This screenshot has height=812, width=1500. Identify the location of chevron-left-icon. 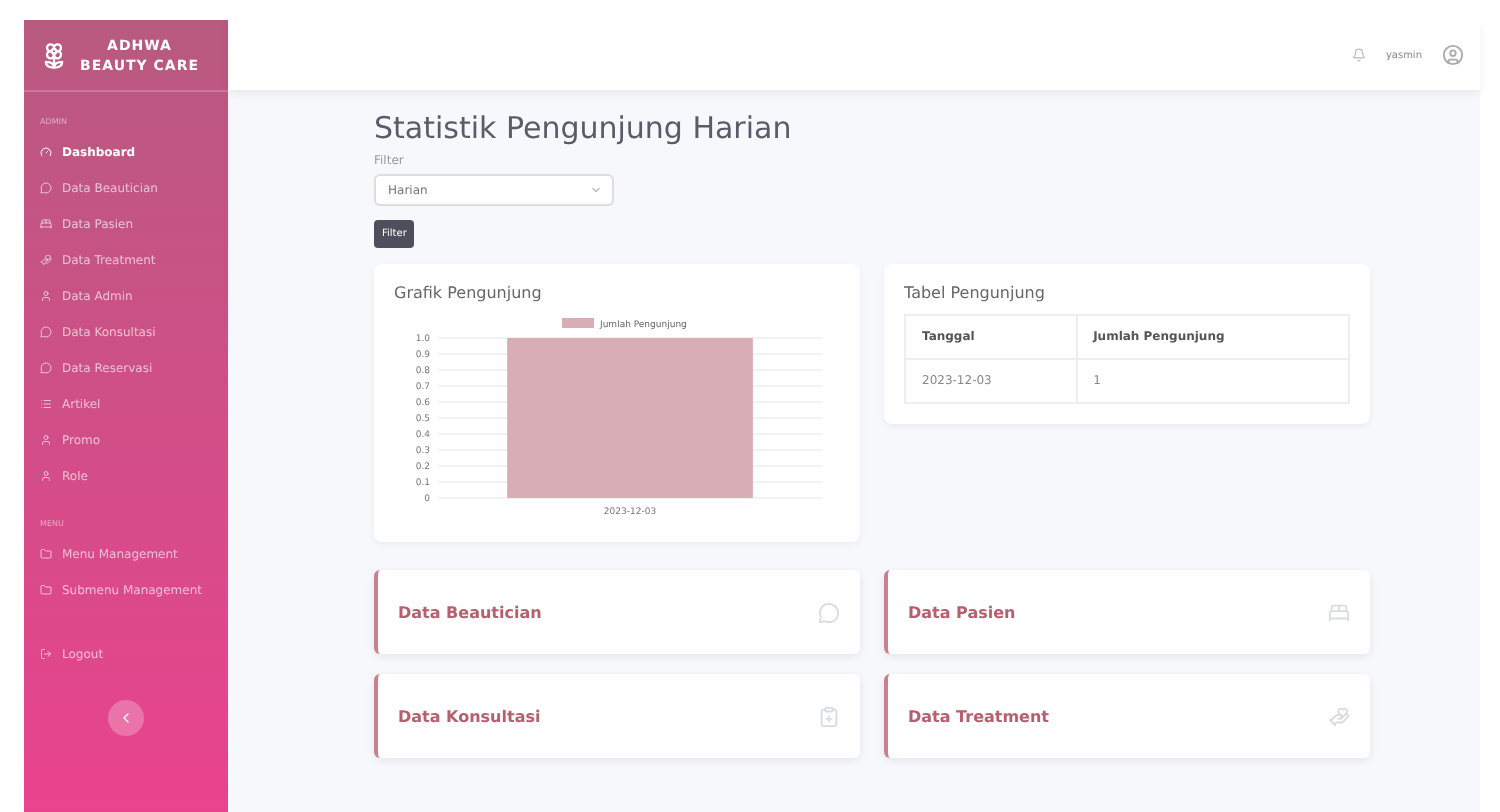
(126, 718).